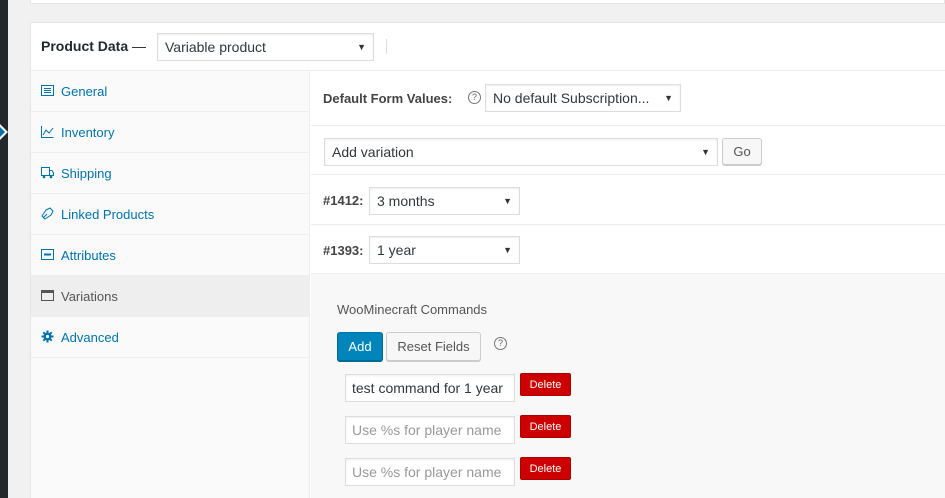 The width and height of the screenshot is (945, 498). I want to click on product-type-select: Variable product ▼, so click(265, 47).